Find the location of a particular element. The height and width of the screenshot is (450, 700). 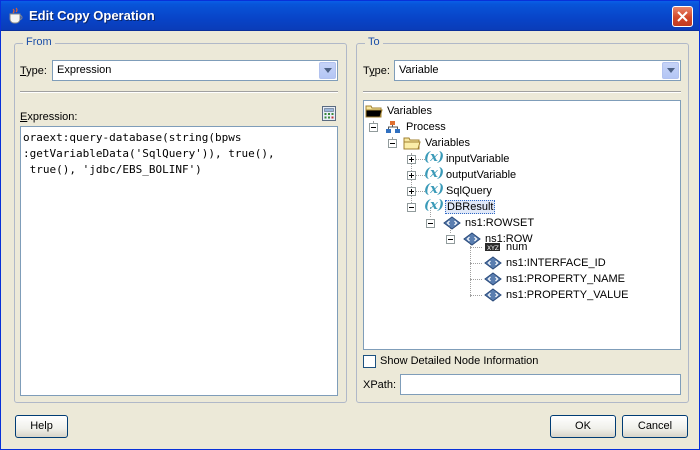

tree-node-rowset: ns1:ROWSET is located at coordinates (489, 223).